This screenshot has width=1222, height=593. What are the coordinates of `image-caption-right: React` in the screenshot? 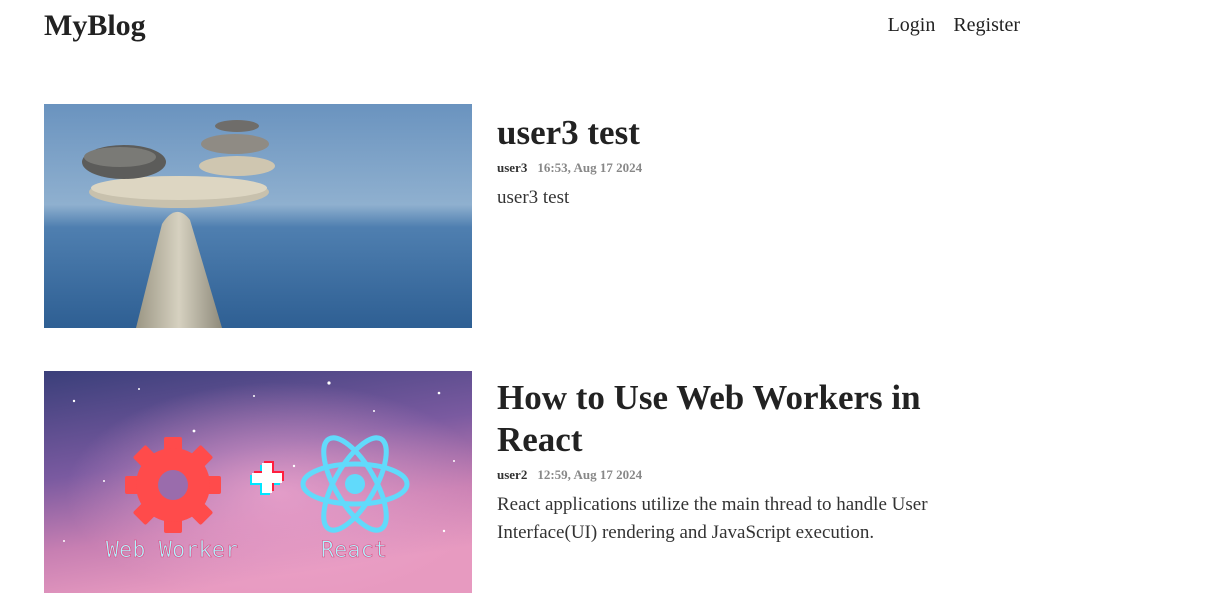 It's located at (354, 550).